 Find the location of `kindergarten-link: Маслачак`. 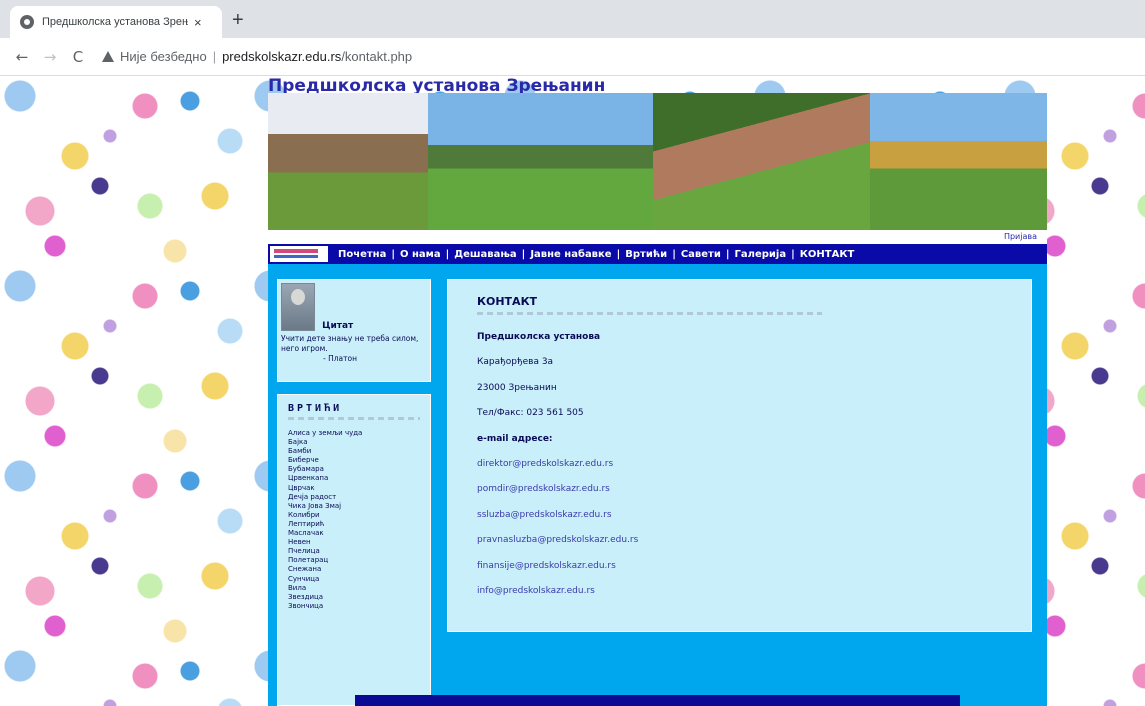

kindergarten-link: Маслачак is located at coordinates (354, 533).